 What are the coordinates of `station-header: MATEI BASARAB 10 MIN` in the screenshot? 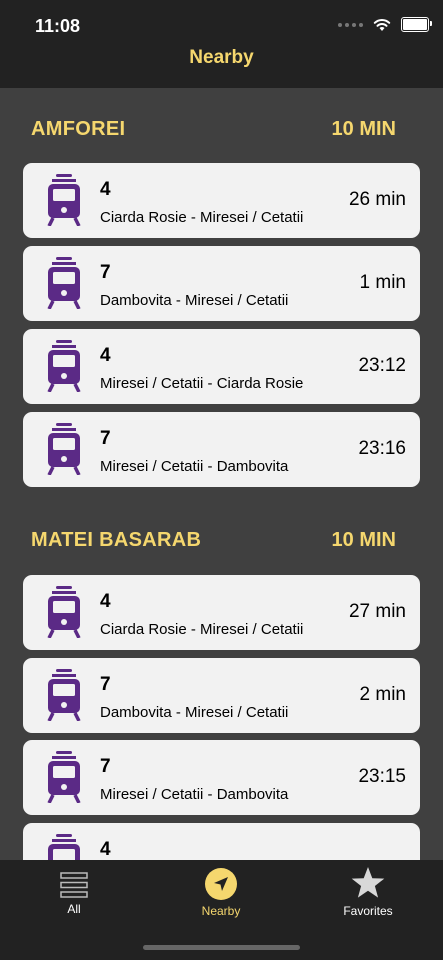 It's located at (221, 544).